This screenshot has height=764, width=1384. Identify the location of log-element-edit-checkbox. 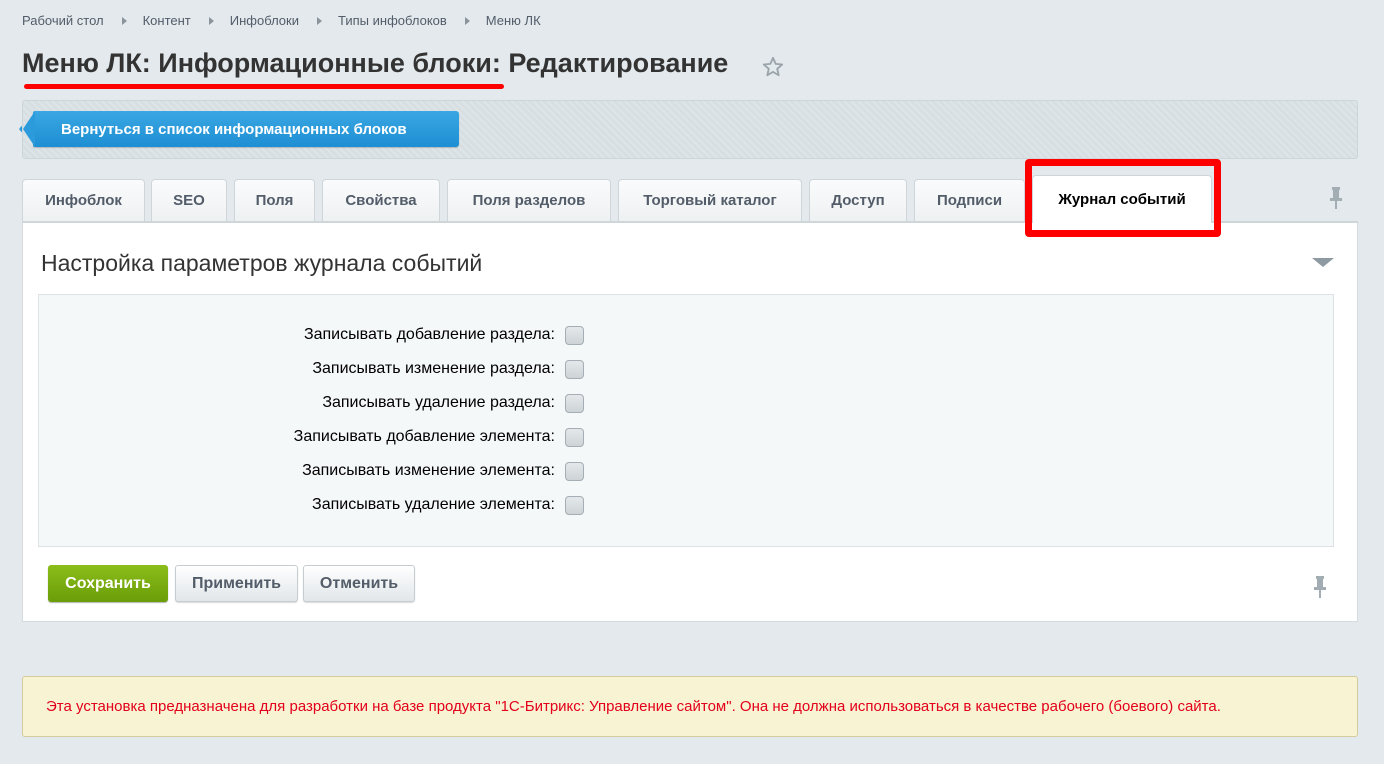
(574, 471).